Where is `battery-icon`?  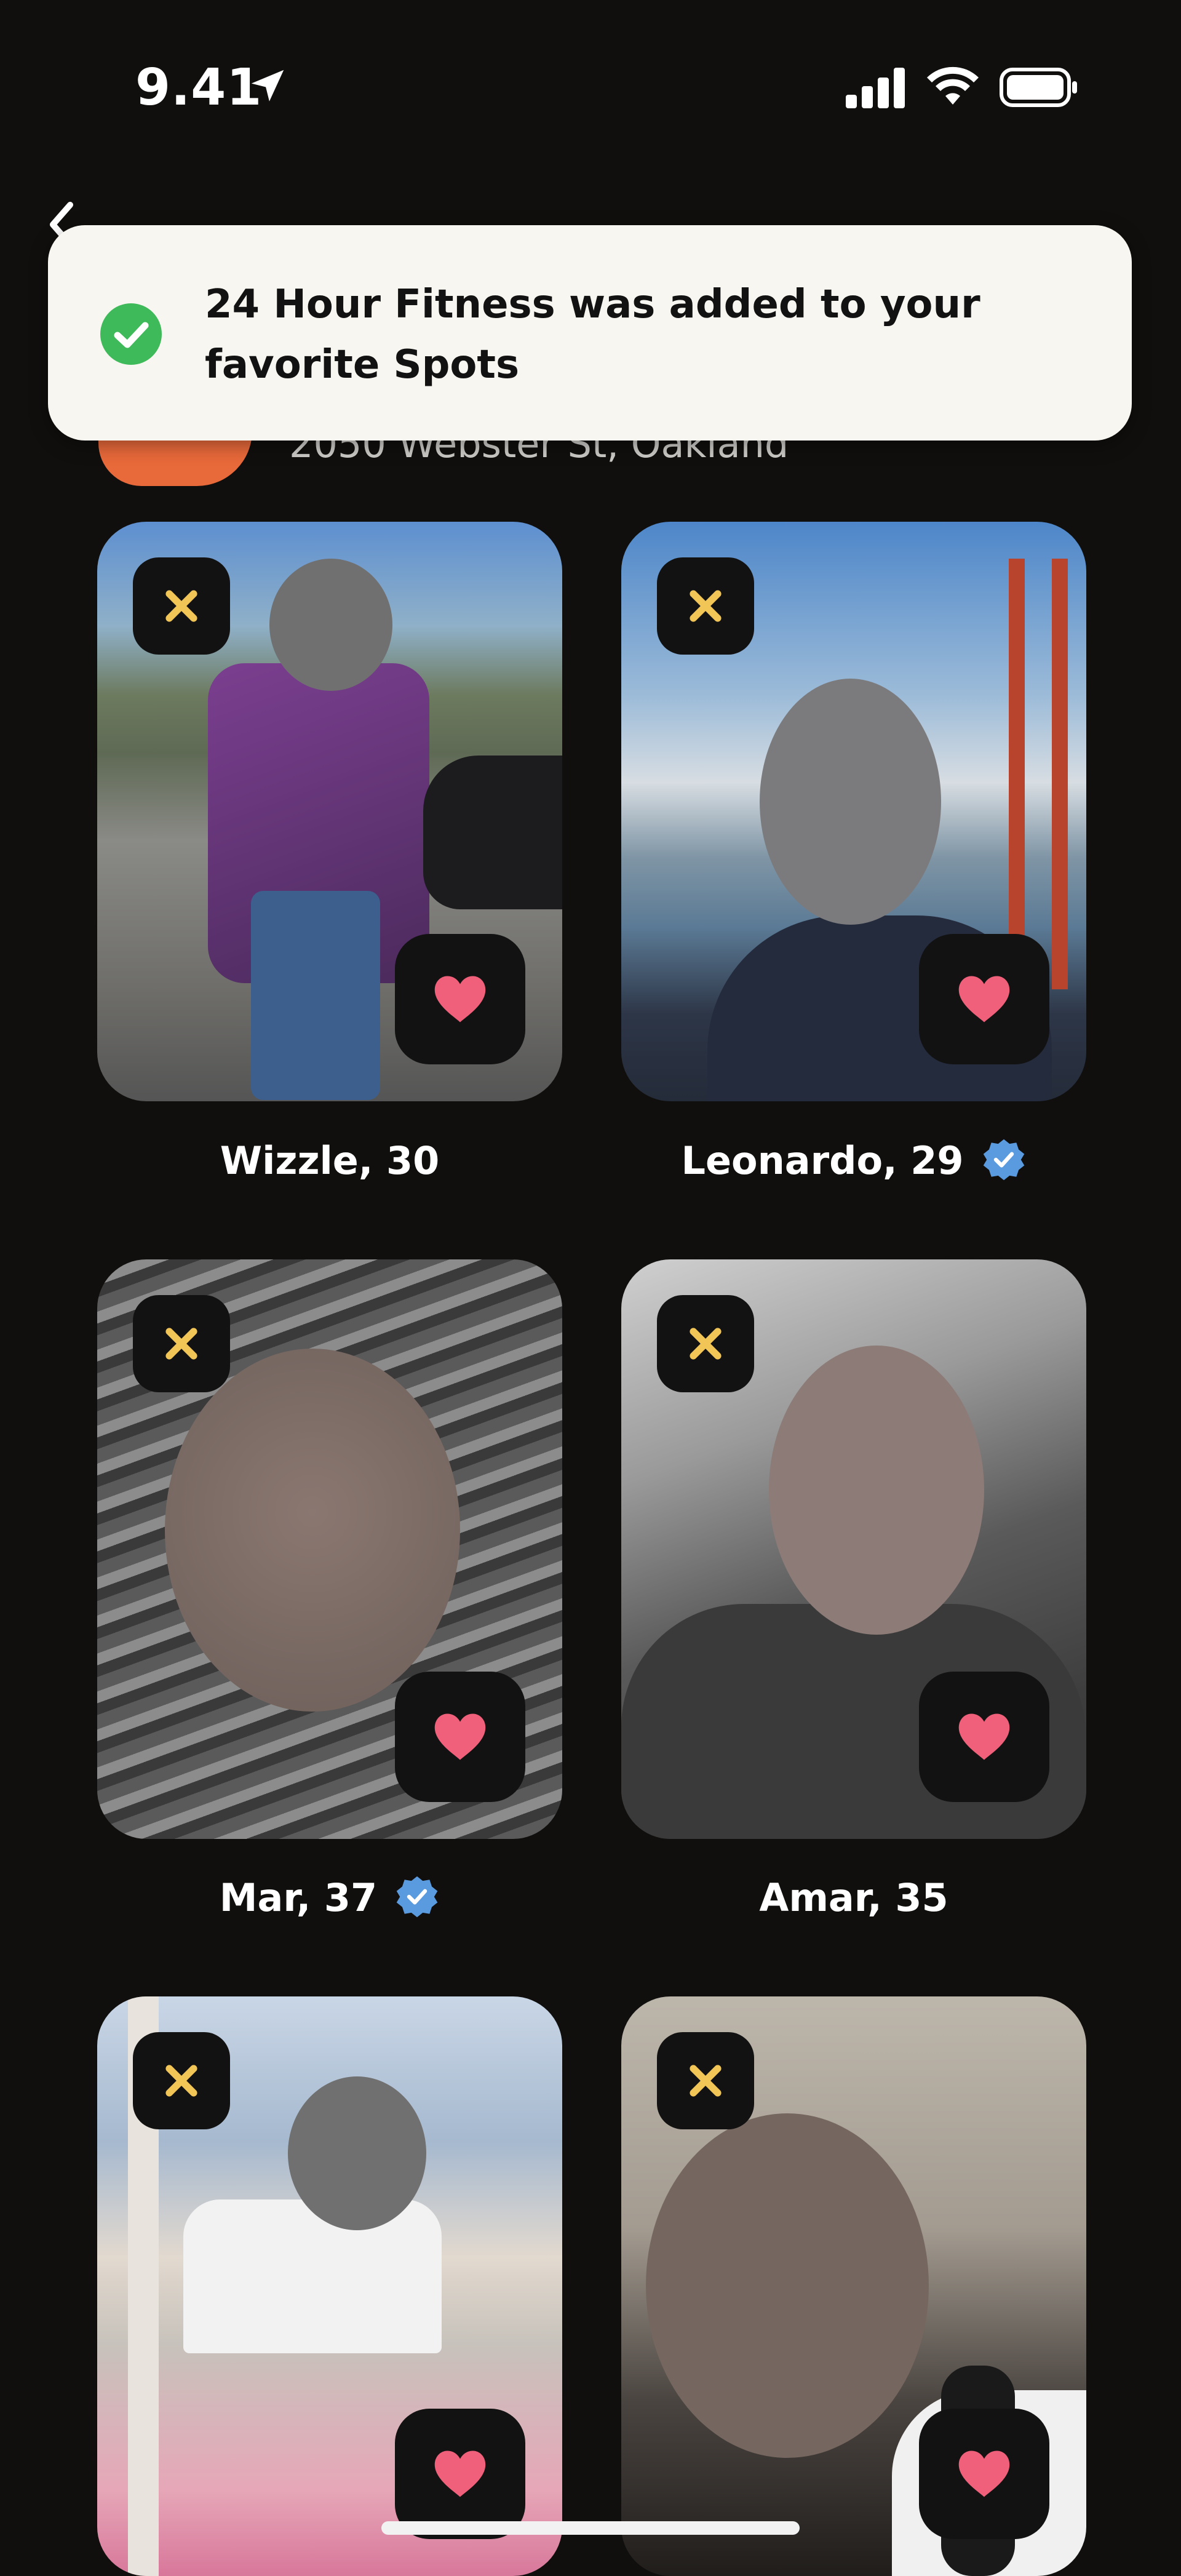 battery-icon is located at coordinates (1038, 87).